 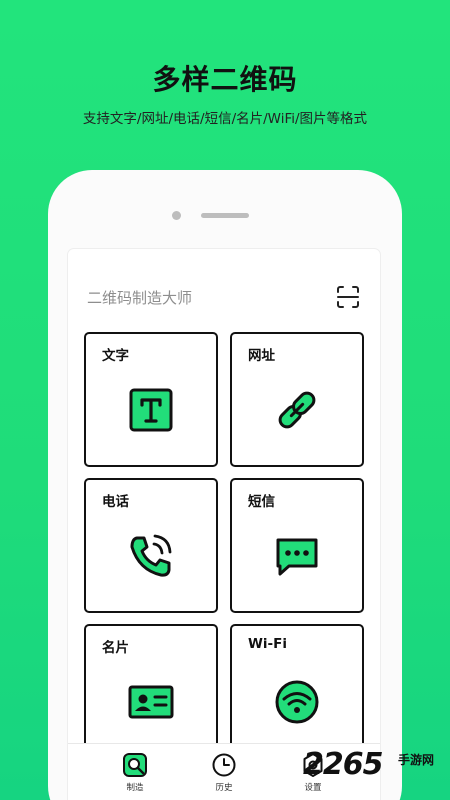 What do you see at coordinates (115, 356) in the screenshot?
I see `card-label: 文字` at bounding box center [115, 356].